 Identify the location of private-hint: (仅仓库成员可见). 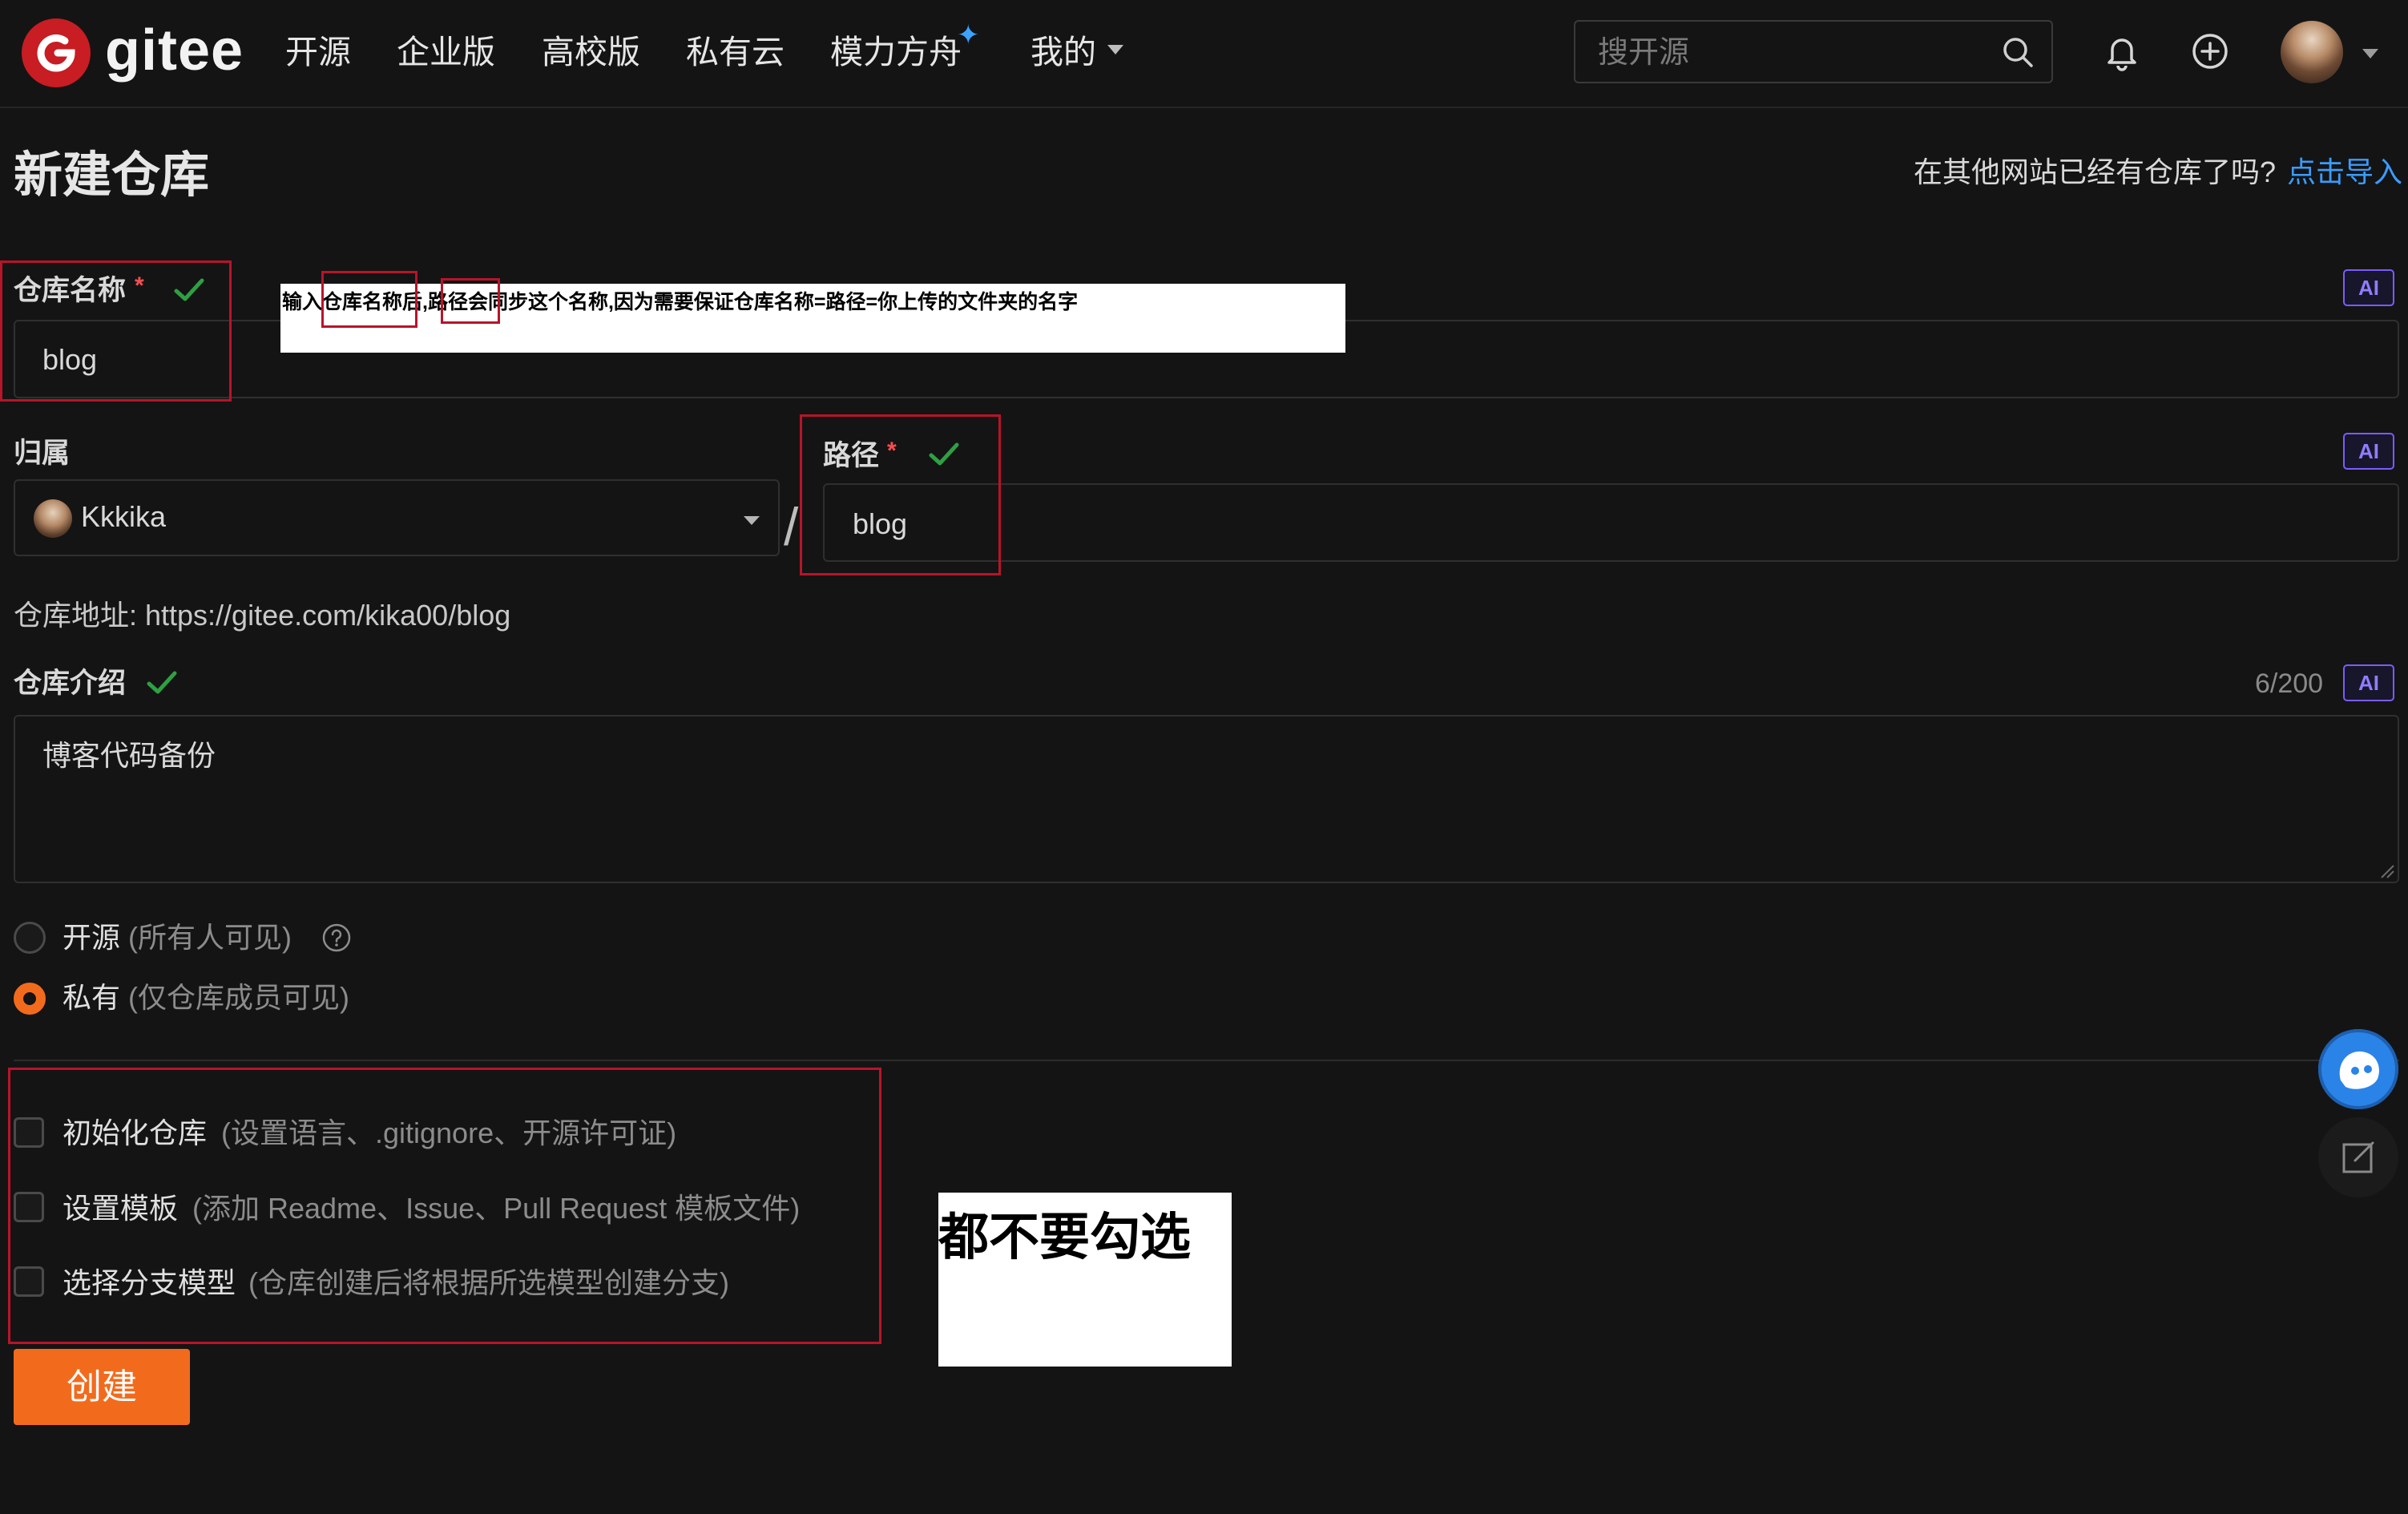
(238, 997).